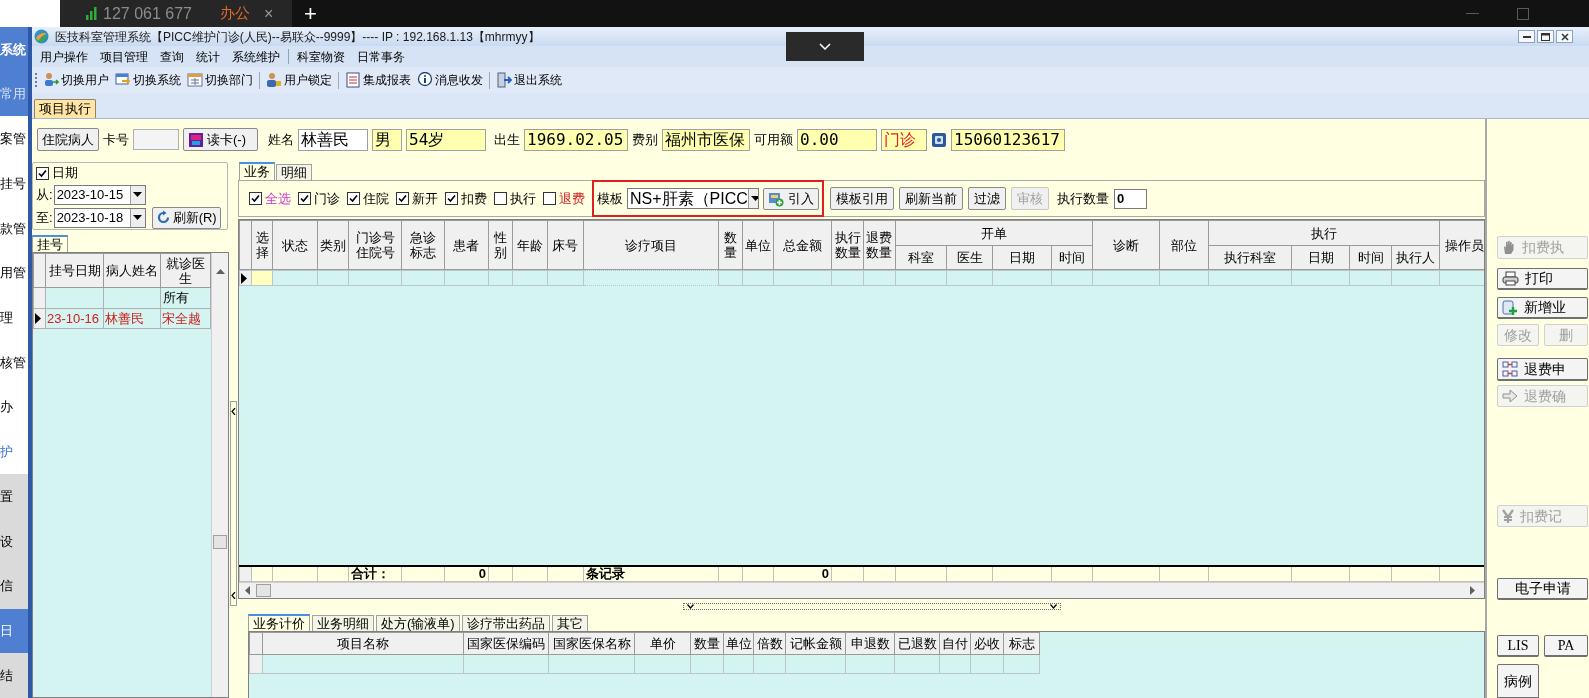  Describe the element at coordinates (505, 623) in the screenshot. I see `tab: 诊疗带出药品` at that location.